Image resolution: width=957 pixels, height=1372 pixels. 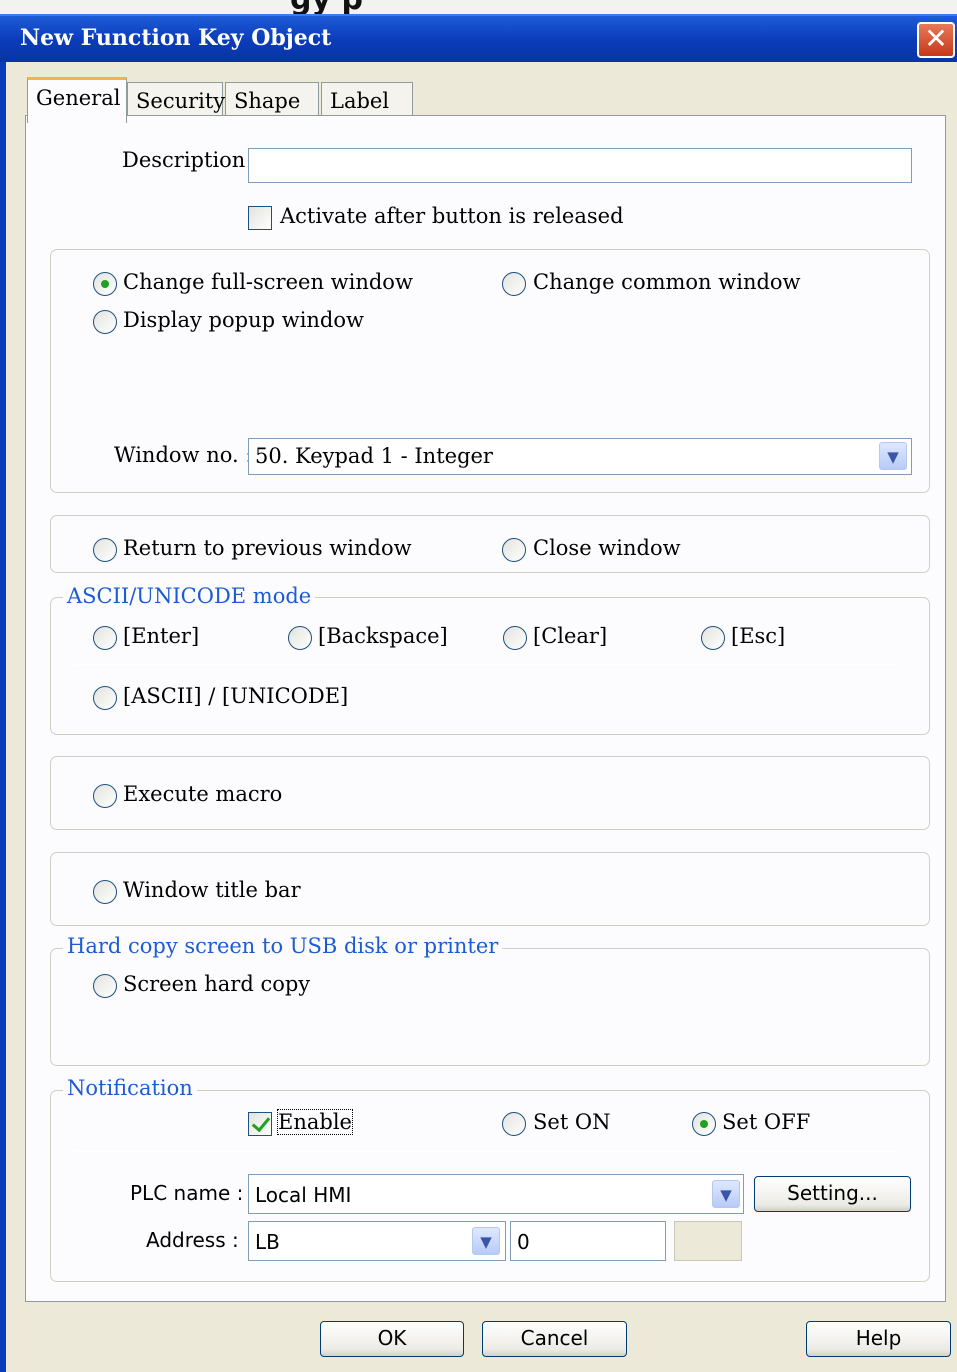 I want to click on display-popup-radio, so click(x=105, y=322).